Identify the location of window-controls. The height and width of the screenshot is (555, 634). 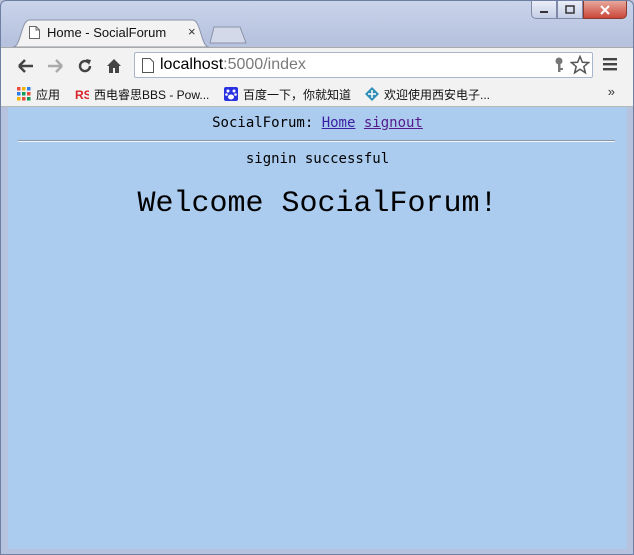
(579, 11).